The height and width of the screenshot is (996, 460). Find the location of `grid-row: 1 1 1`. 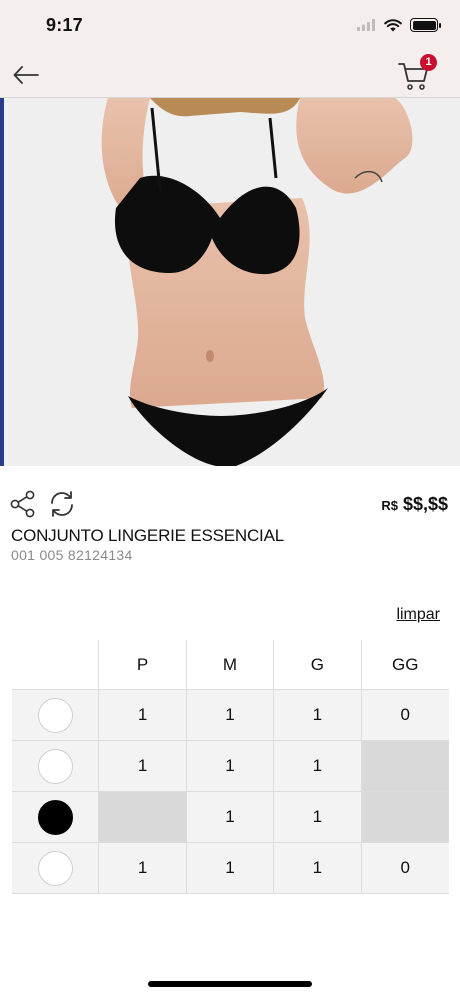

grid-row: 1 1 1 is located at coordinates (230, 766).